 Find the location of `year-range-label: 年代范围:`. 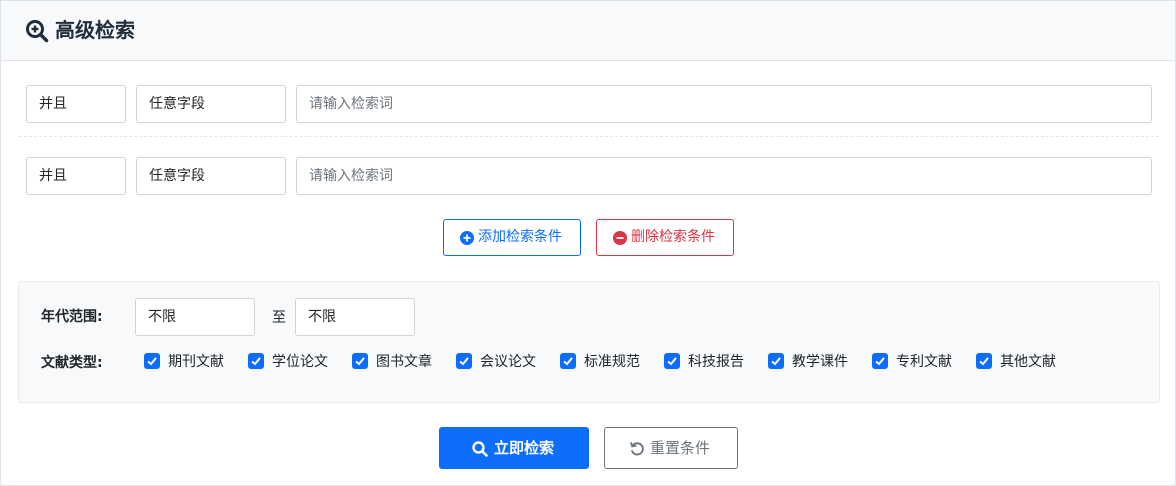

year-range-label: 年代范围: is located at coordinates (72, 317).